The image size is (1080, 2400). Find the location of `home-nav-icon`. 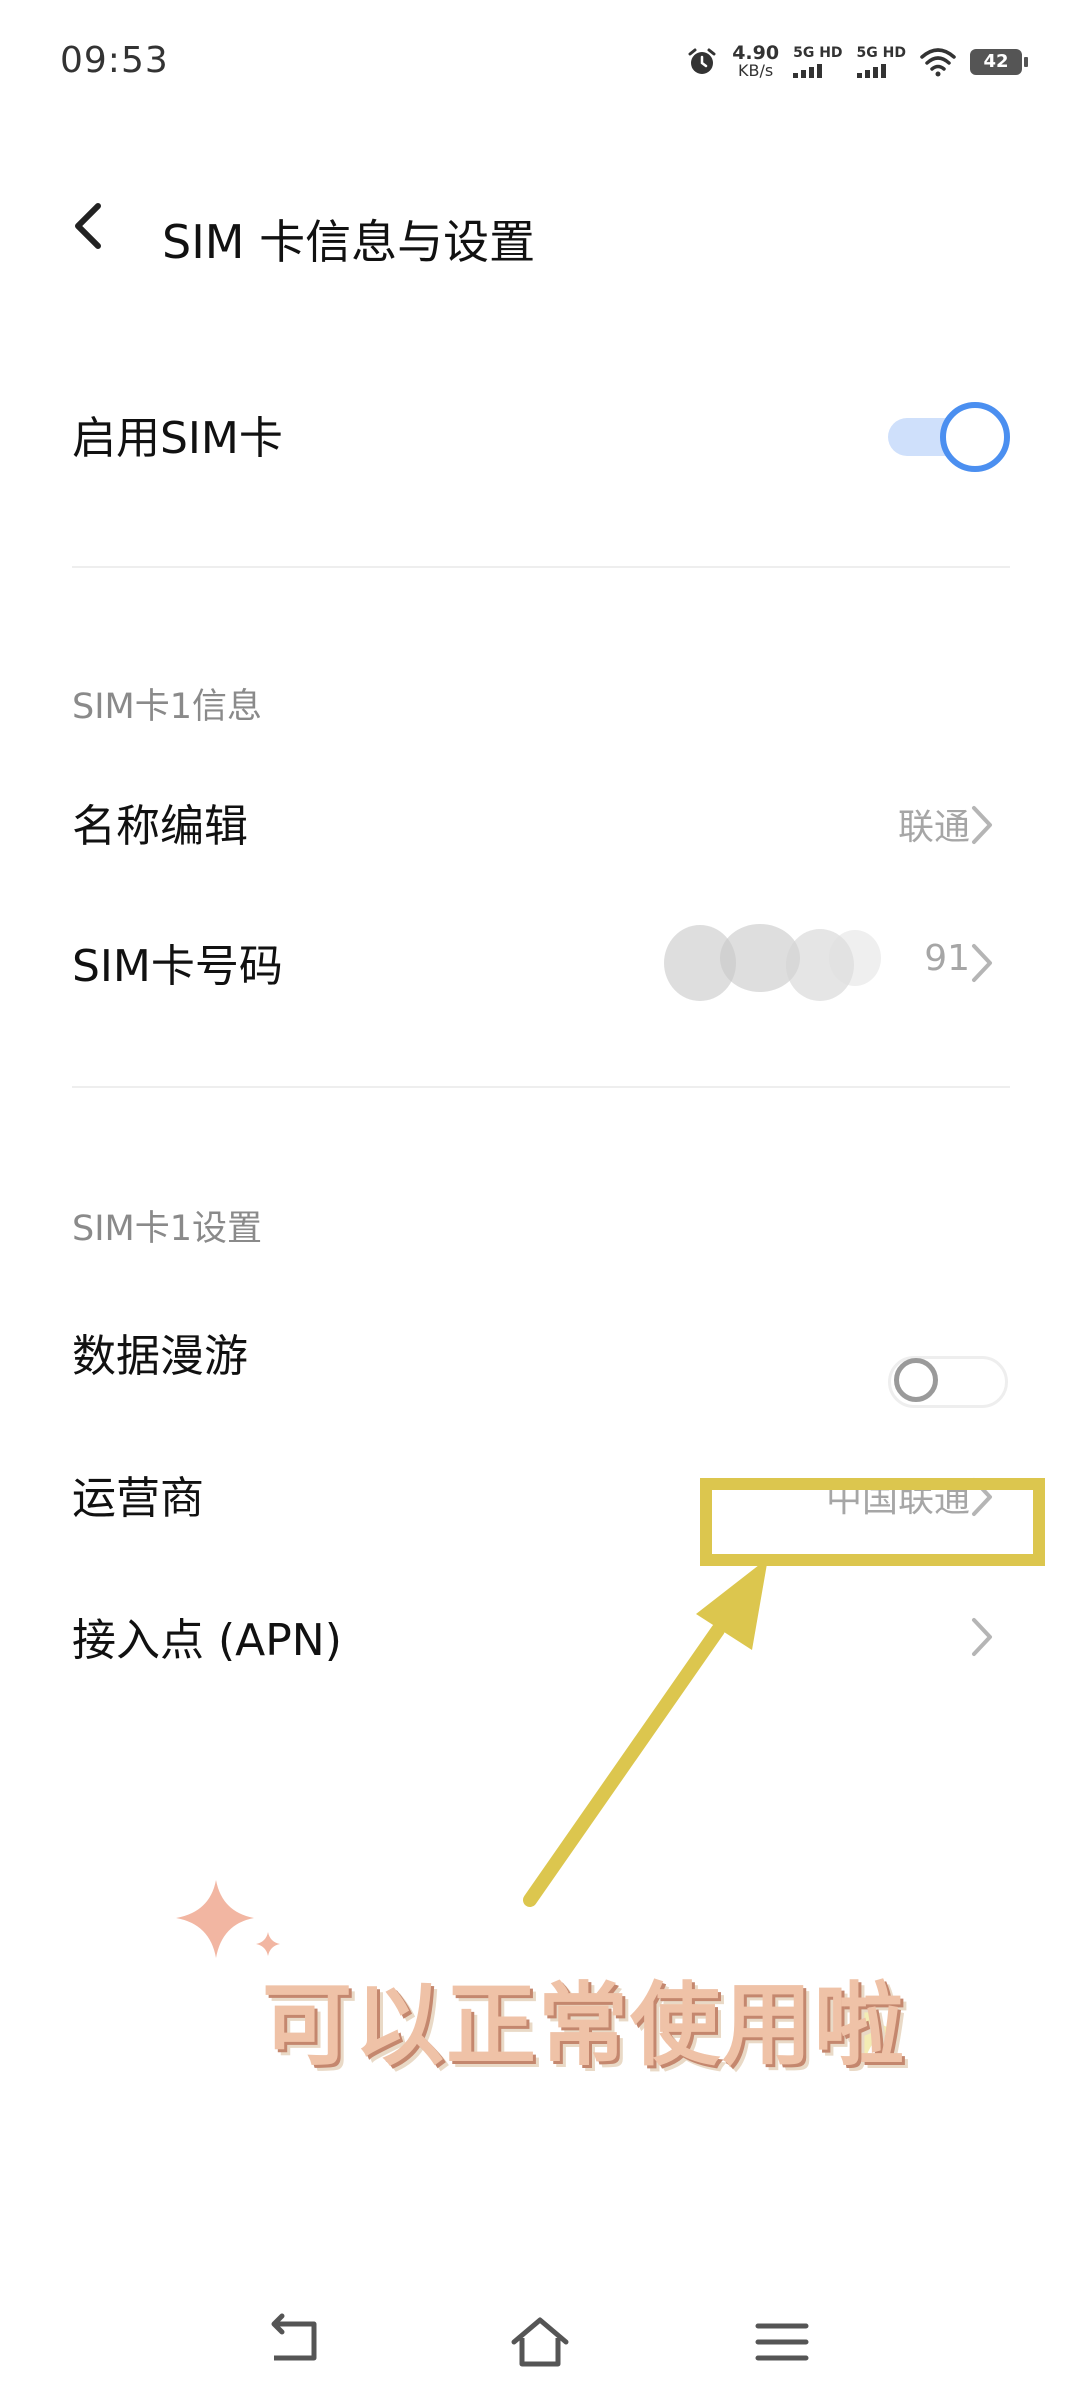

home-nav-icon is located at coordinates (540, 2342).